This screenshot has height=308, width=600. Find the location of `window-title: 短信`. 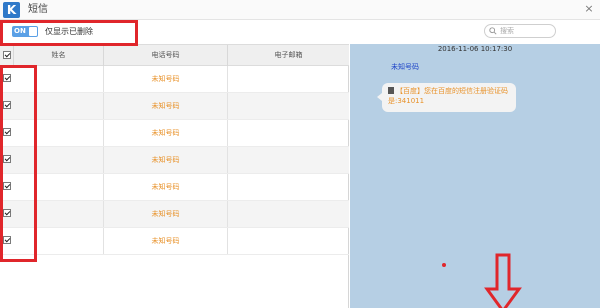

window-title: 短信 is located at coordinates (38, 9).